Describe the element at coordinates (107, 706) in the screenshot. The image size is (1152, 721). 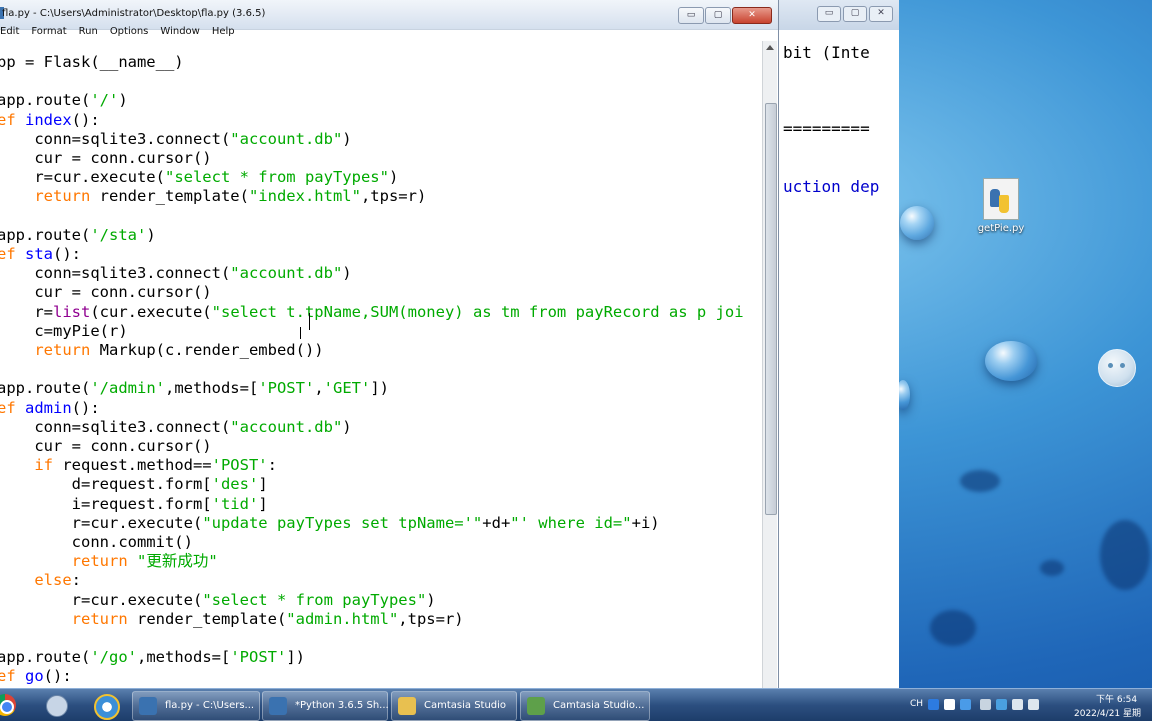
I see `ie-icon` at that location.